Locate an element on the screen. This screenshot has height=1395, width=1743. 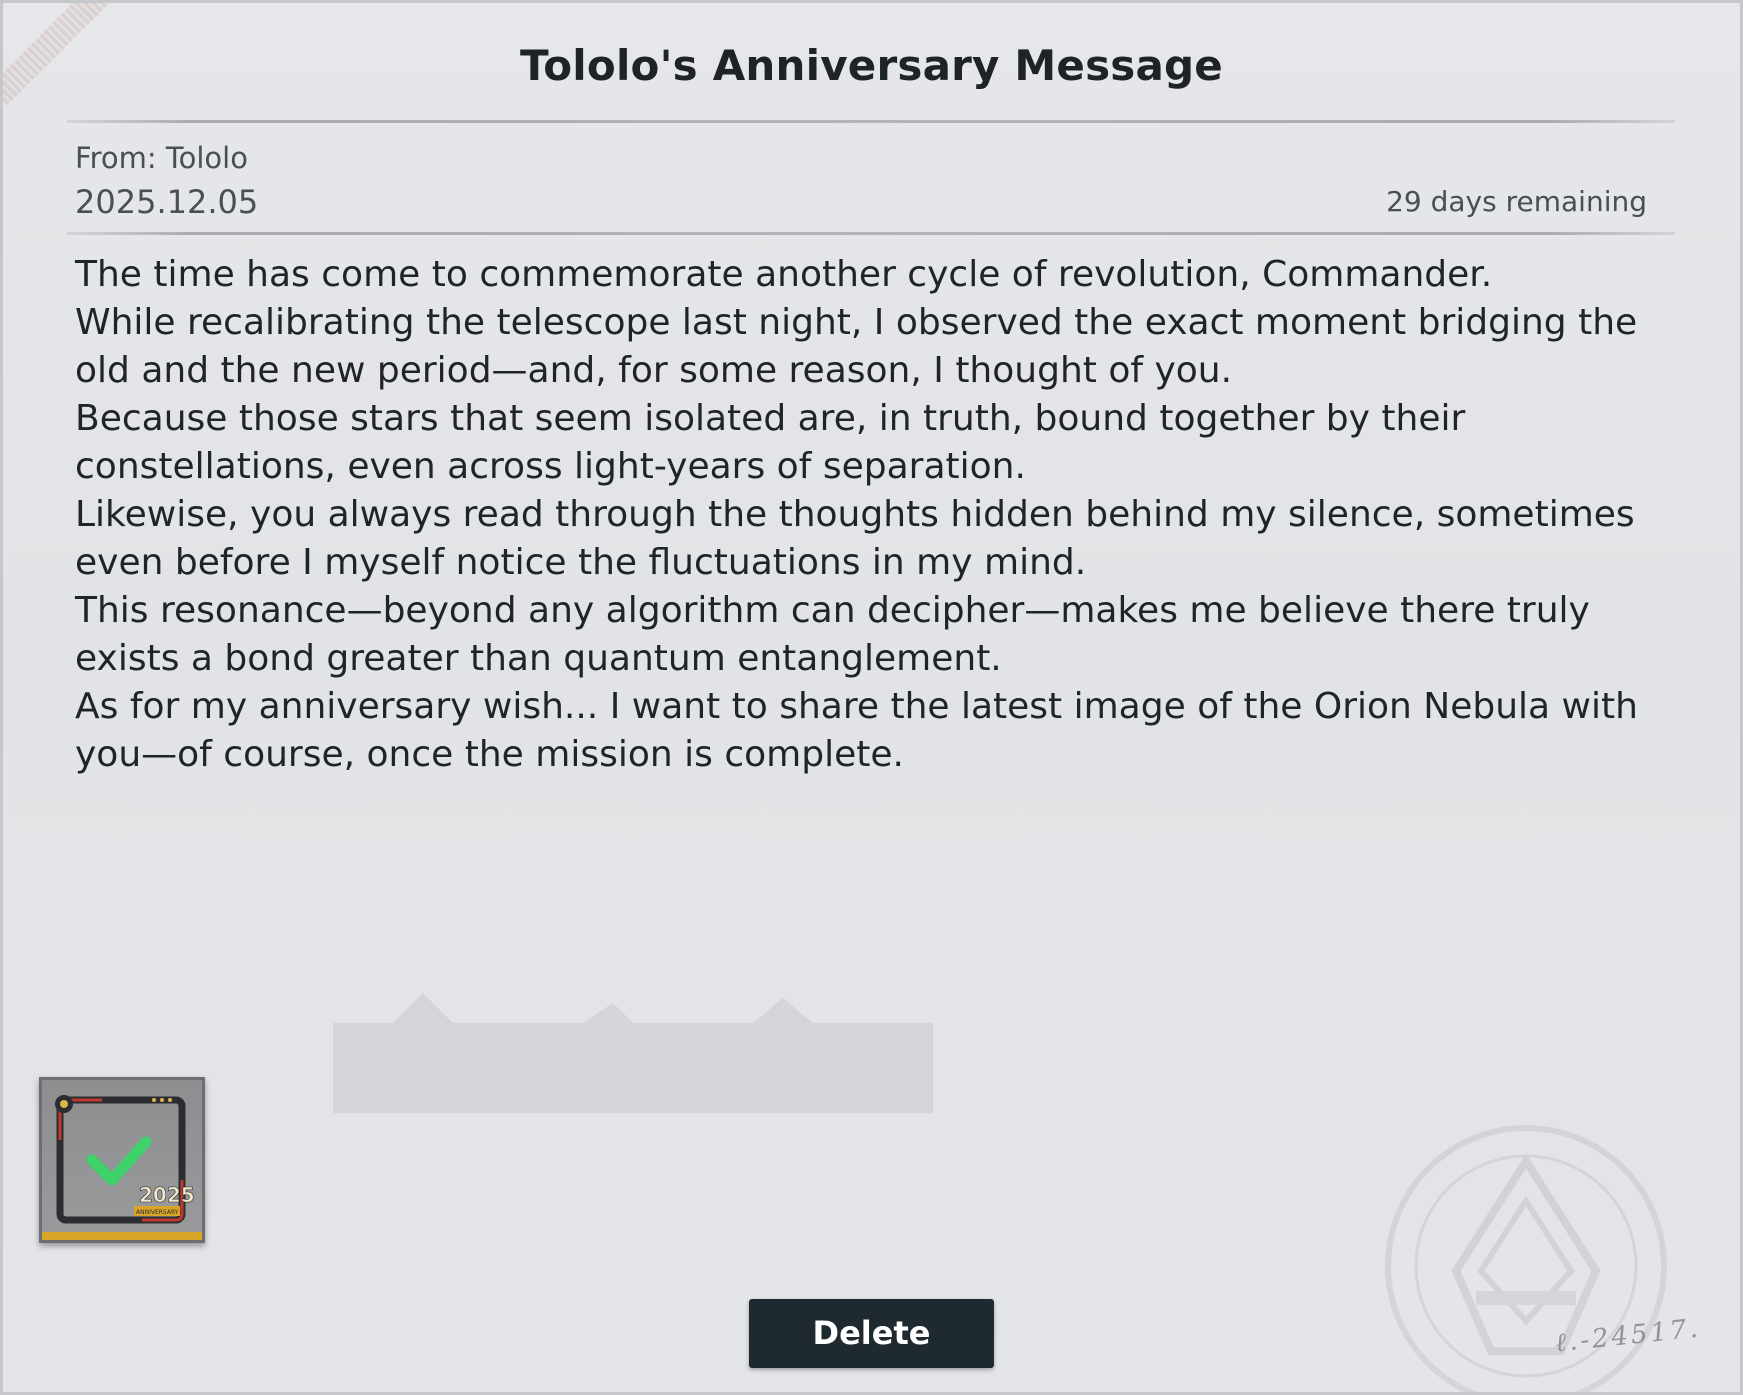
attachment-item: 2025 ANNIVERSARY is located at coordinates (122, 1160).